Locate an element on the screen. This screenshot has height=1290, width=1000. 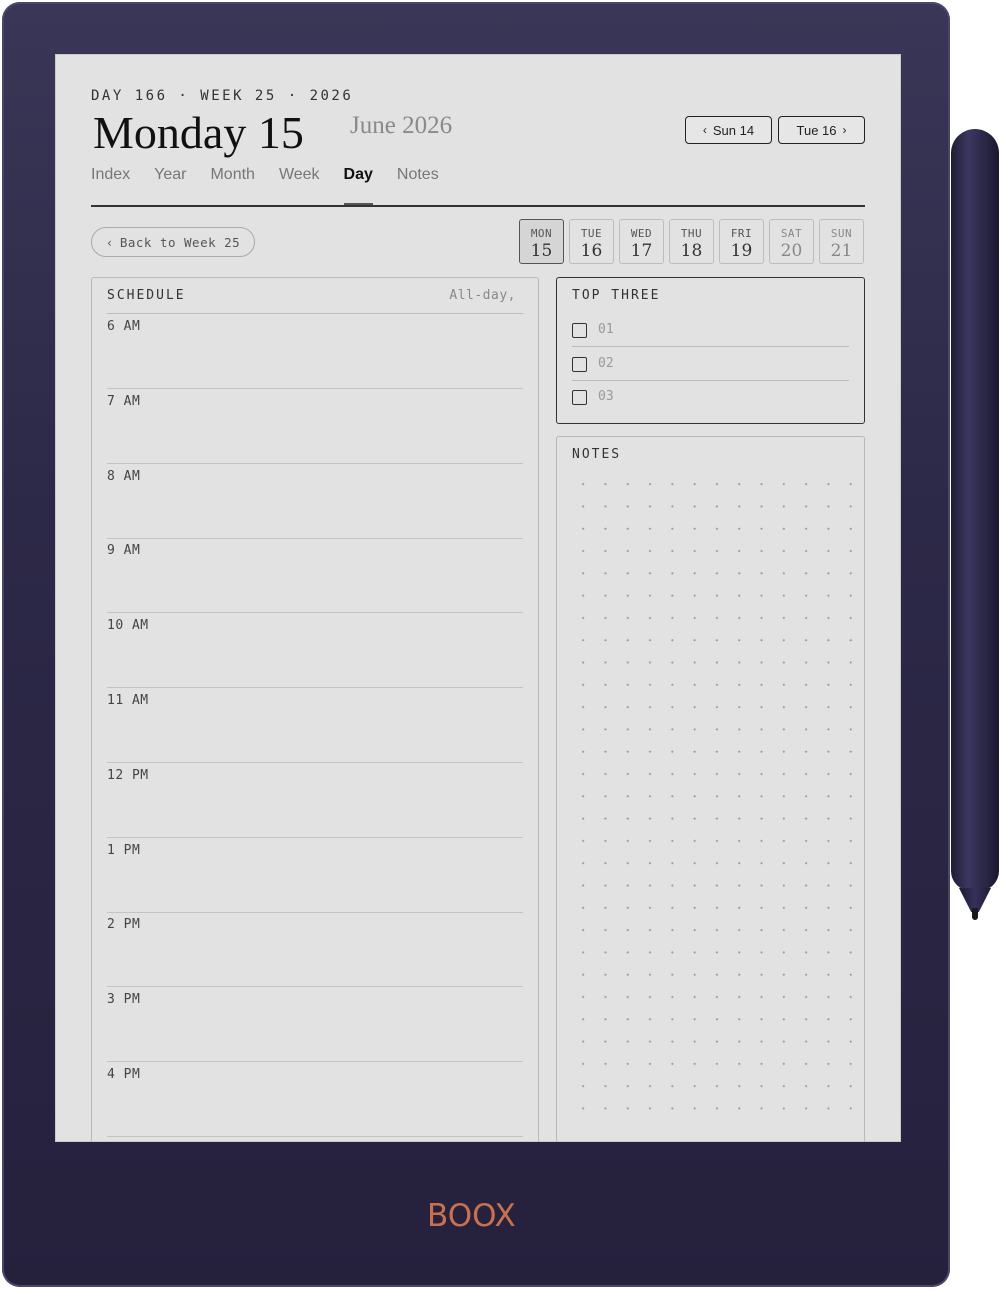
hour-label: 9 AM is located at coordinates (124, 551).